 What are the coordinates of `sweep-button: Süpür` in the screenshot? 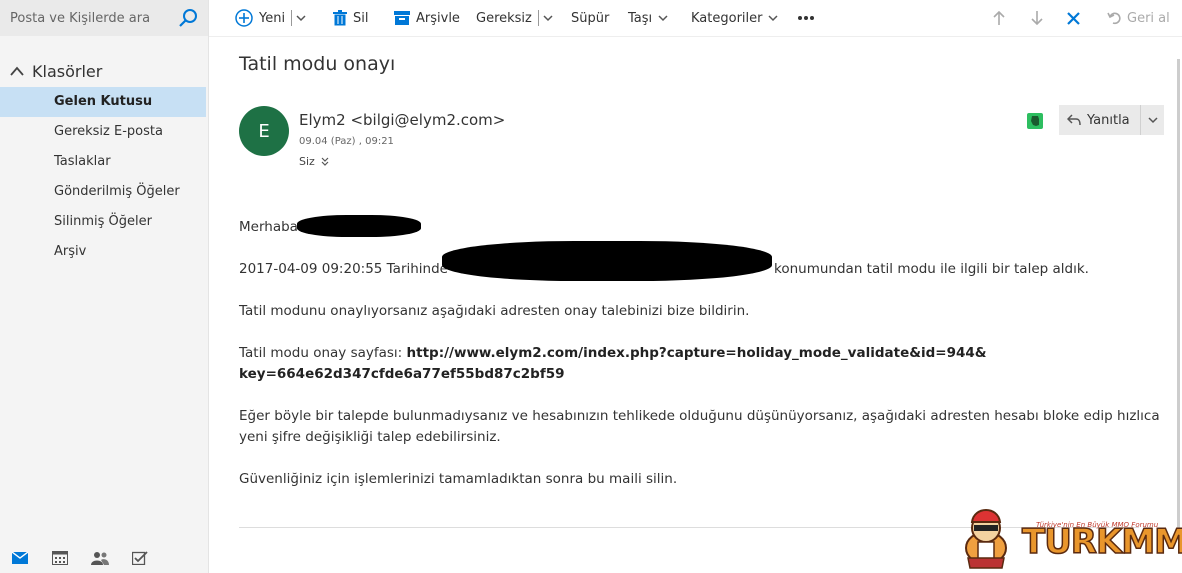 It's located at (590, 18).